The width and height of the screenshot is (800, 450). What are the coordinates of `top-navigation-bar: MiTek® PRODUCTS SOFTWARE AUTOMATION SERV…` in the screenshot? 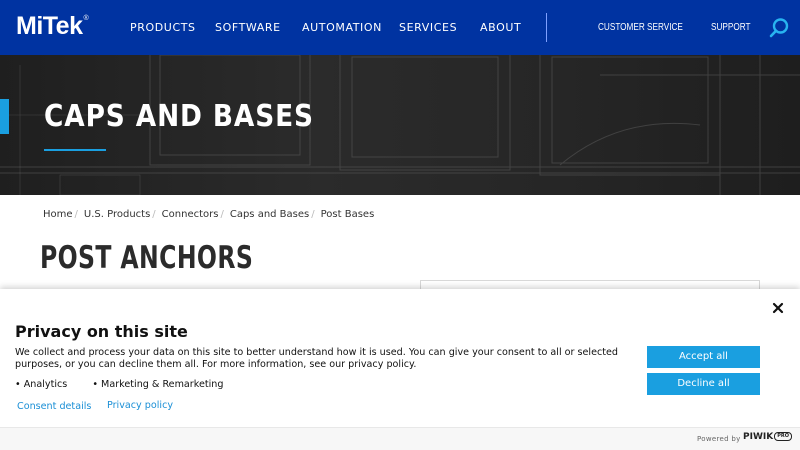 It's located at (400, 27).